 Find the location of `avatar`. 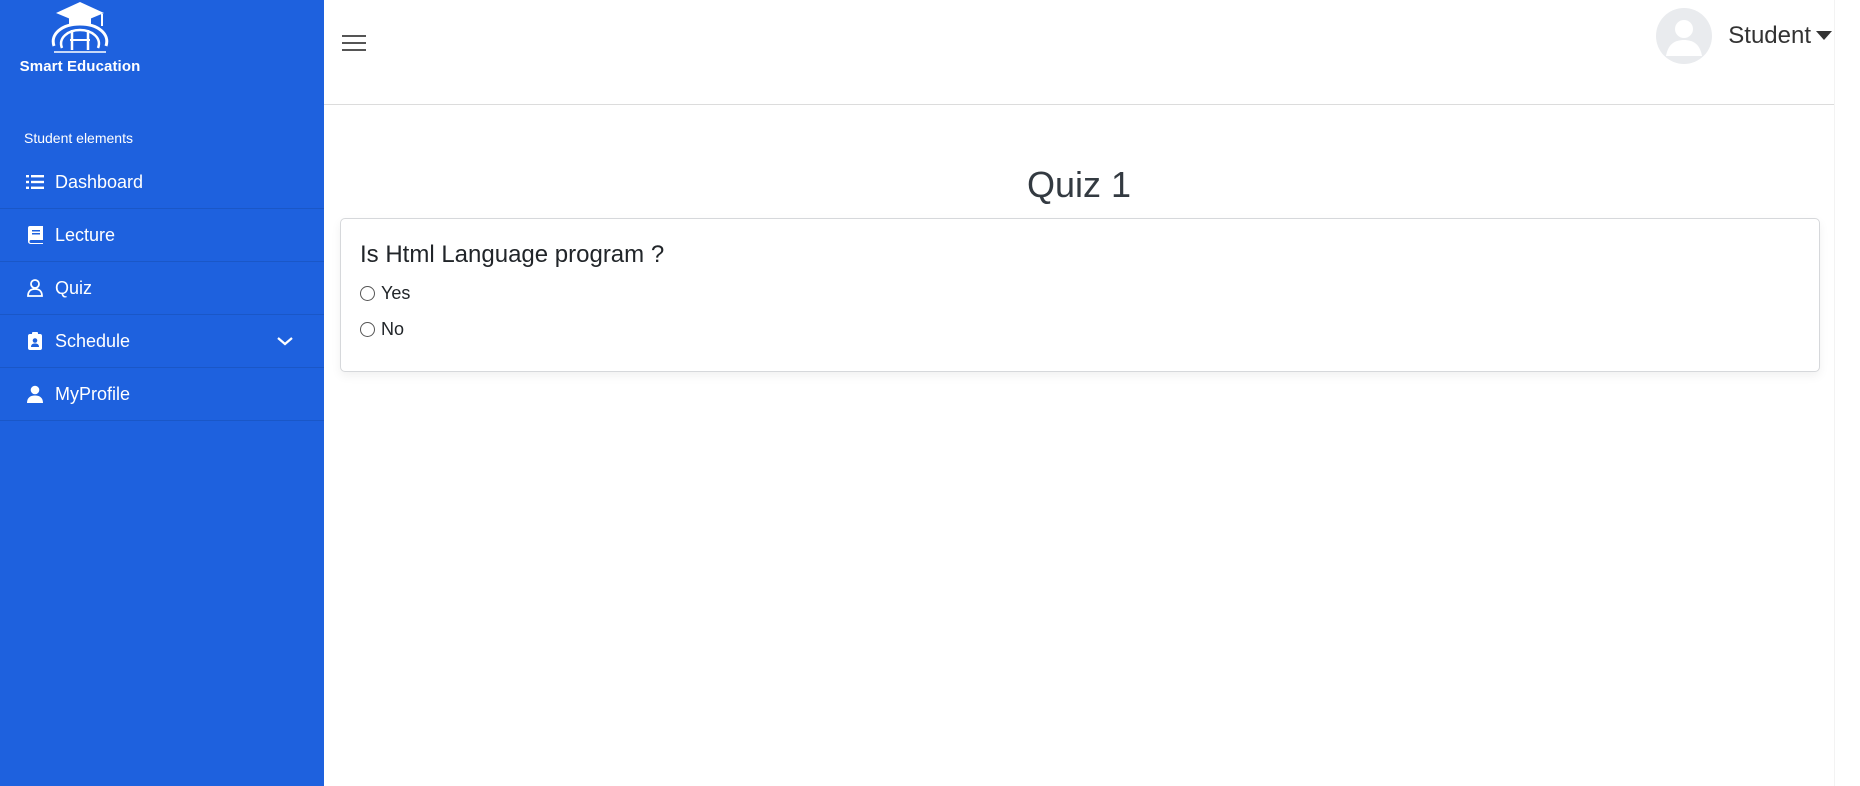

avatar is located at coordinates (1684, 36).